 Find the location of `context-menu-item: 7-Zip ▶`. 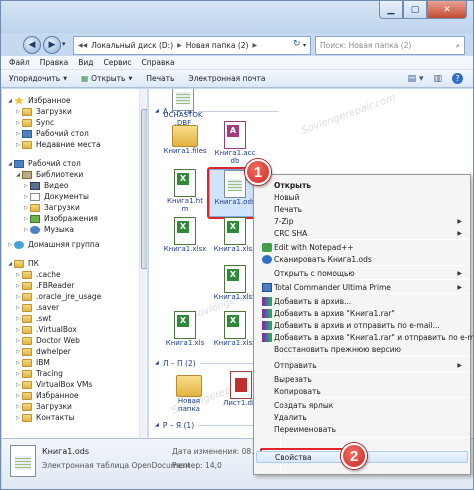

context-menu-item: 7-Zip ▶ is located at coordinates (362, 221).